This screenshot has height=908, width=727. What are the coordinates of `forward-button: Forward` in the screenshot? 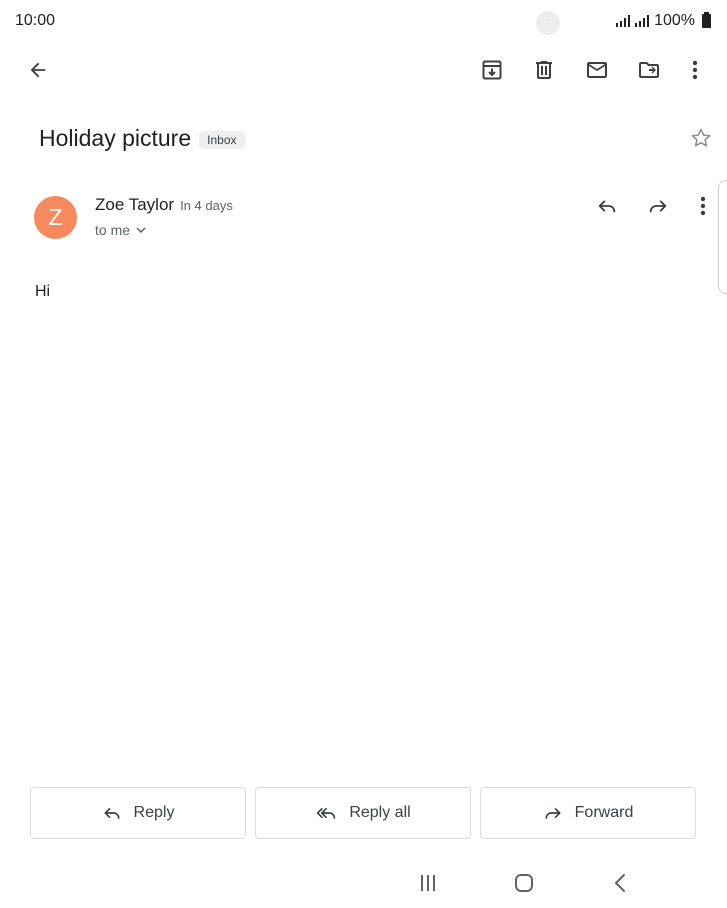 It's located at (588, 813).